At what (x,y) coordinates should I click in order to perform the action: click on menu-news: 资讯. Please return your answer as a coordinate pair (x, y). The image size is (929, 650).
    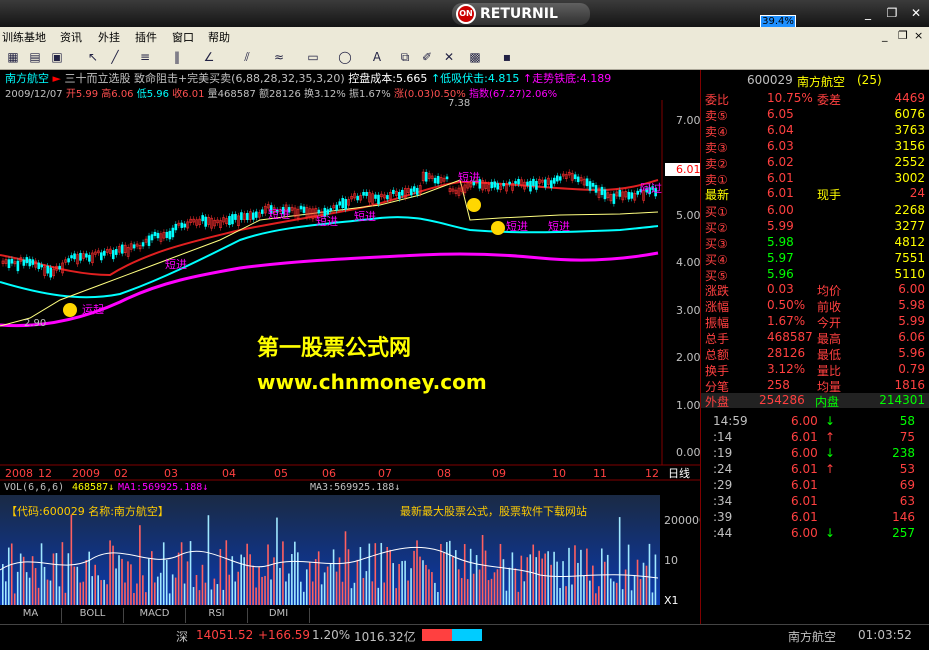
    Looking at the image, I should click on (71, 37).